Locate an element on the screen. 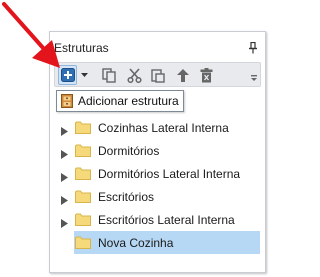 The height and width of the screenshot is (277, 320). copy-button is located at coordinates (109, 75).